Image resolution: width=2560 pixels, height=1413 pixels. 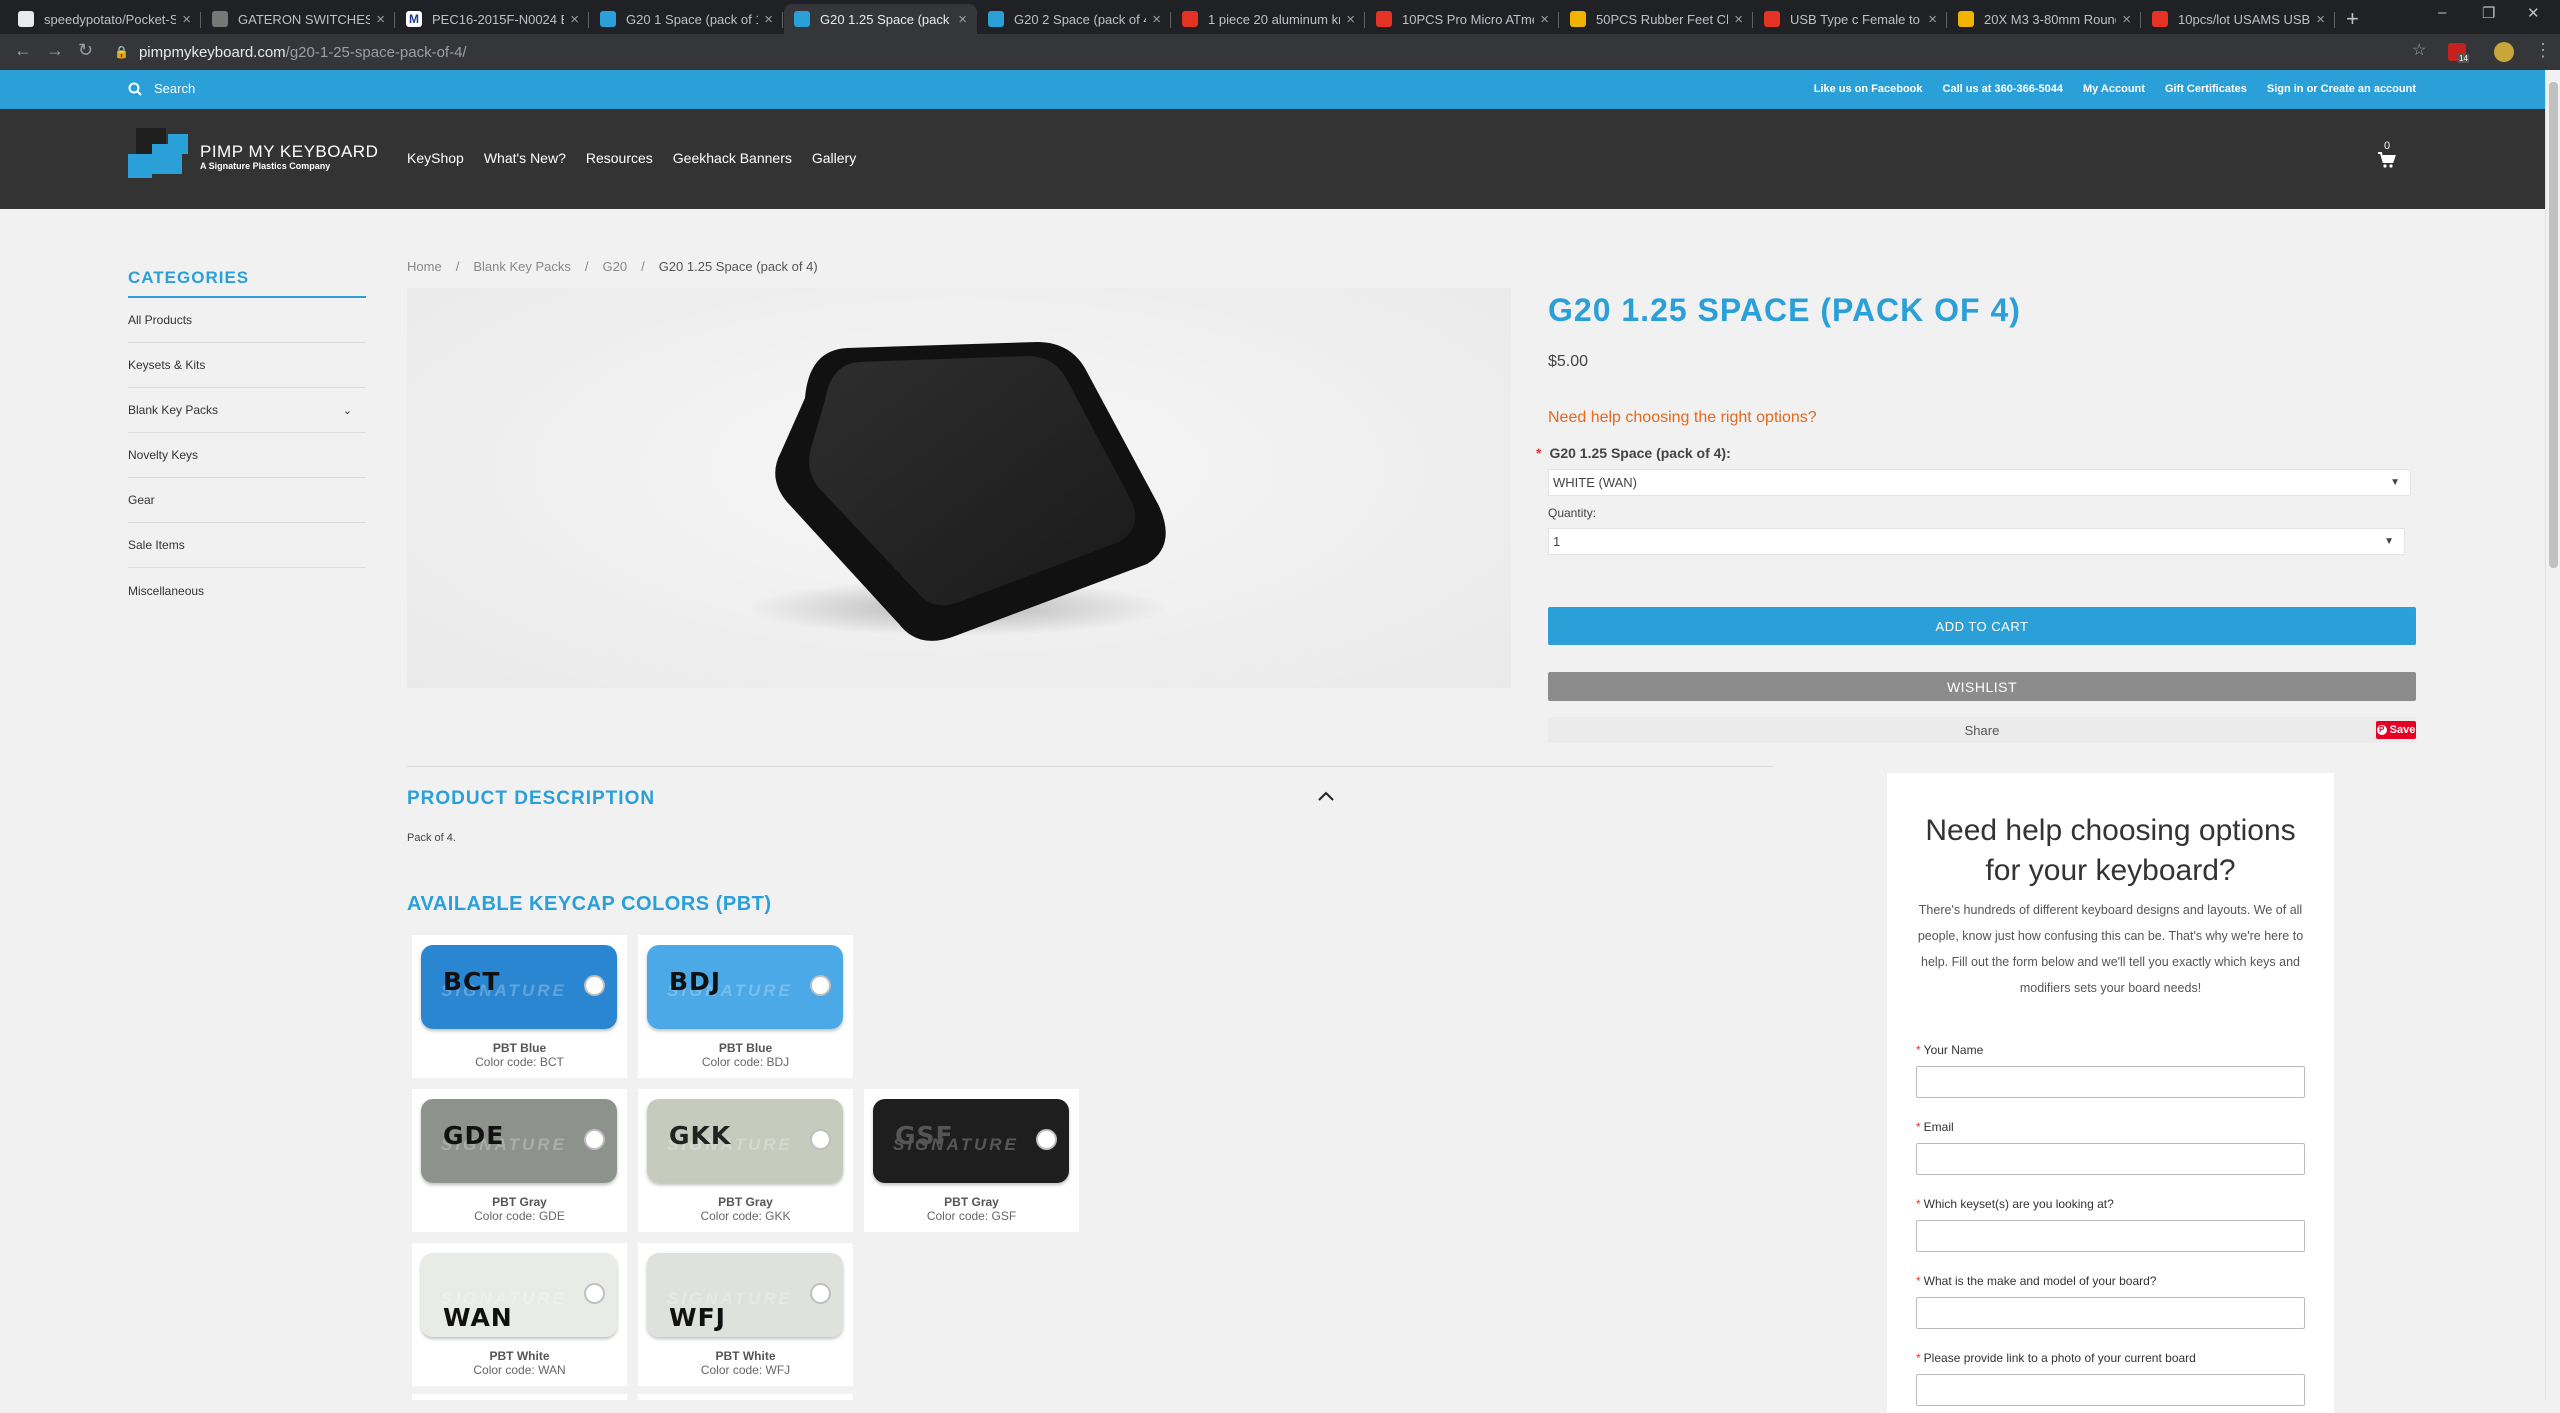 What do you see at coordinates (1268, 19) in the screenshot?
I see `browser-tab: 1 piece 20 aluminum kn ×` at bounding box center [1268, 19].